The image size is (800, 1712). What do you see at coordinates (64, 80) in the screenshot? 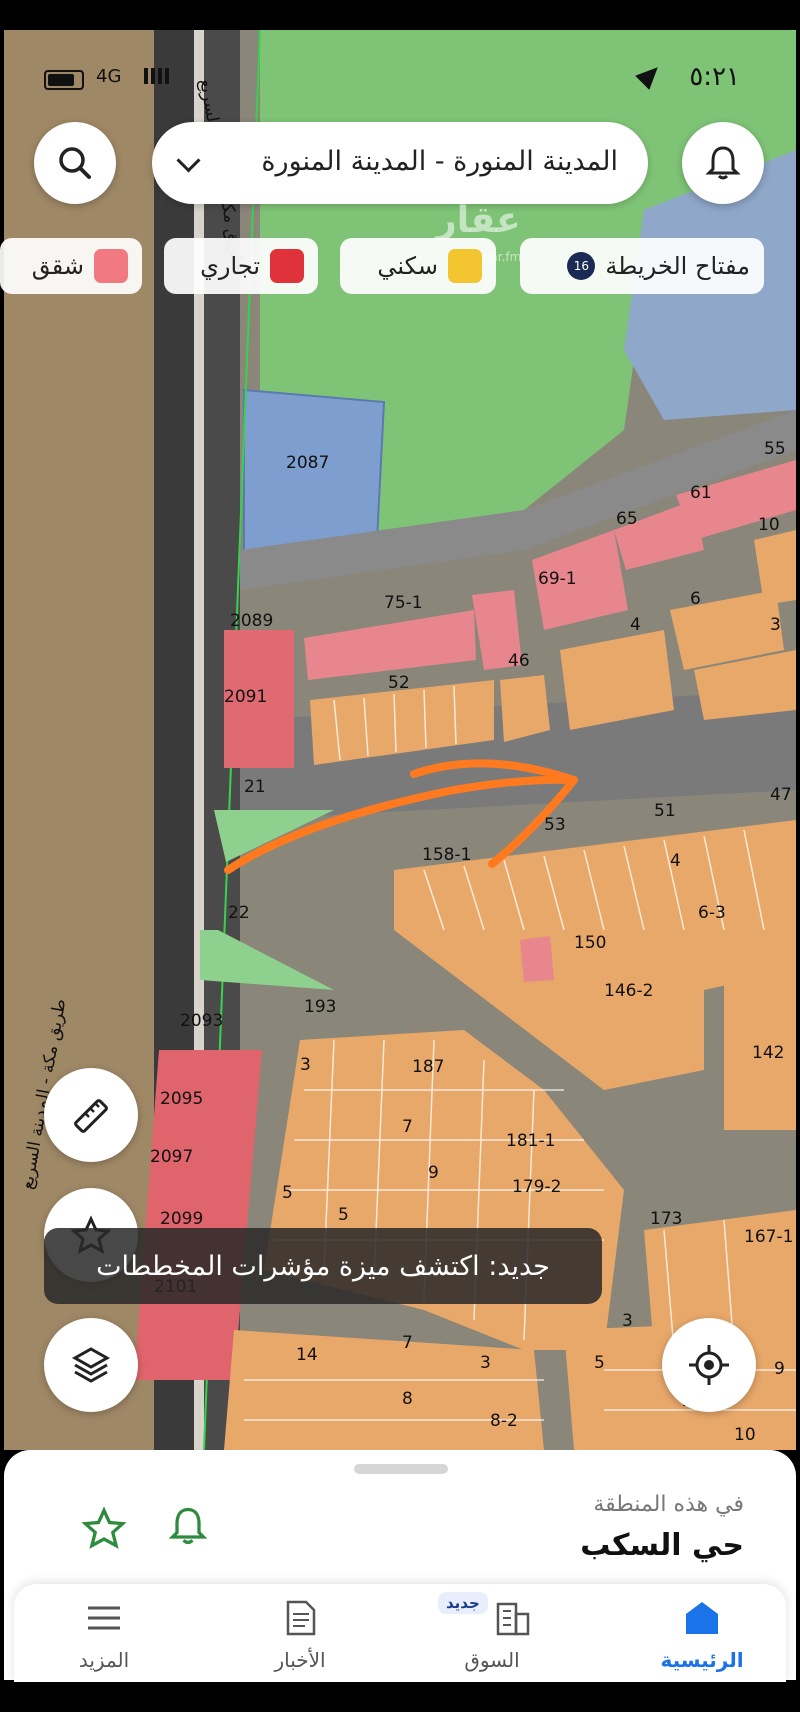
I see `battery-icon` at bounding box center [64, 80].